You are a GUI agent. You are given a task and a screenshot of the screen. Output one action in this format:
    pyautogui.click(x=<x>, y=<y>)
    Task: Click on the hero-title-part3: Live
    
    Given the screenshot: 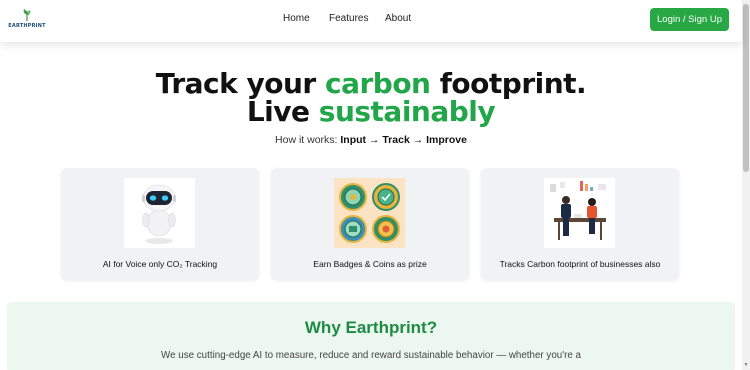 What is the action you would take?
    pyautogui.click(x=282, y=111)
    